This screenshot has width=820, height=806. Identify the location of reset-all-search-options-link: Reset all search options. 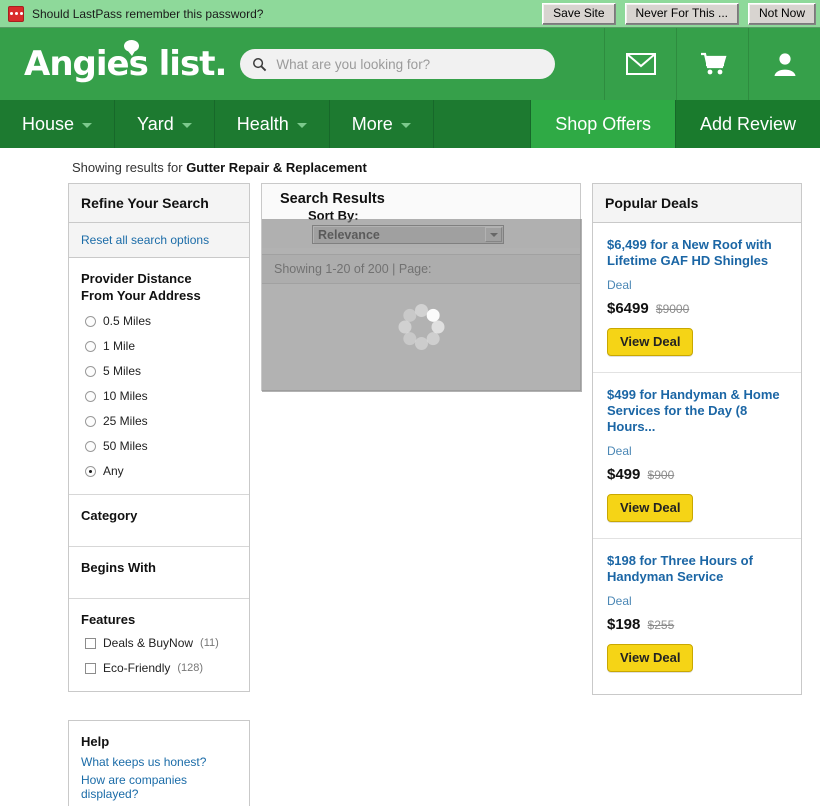
(145, 240).